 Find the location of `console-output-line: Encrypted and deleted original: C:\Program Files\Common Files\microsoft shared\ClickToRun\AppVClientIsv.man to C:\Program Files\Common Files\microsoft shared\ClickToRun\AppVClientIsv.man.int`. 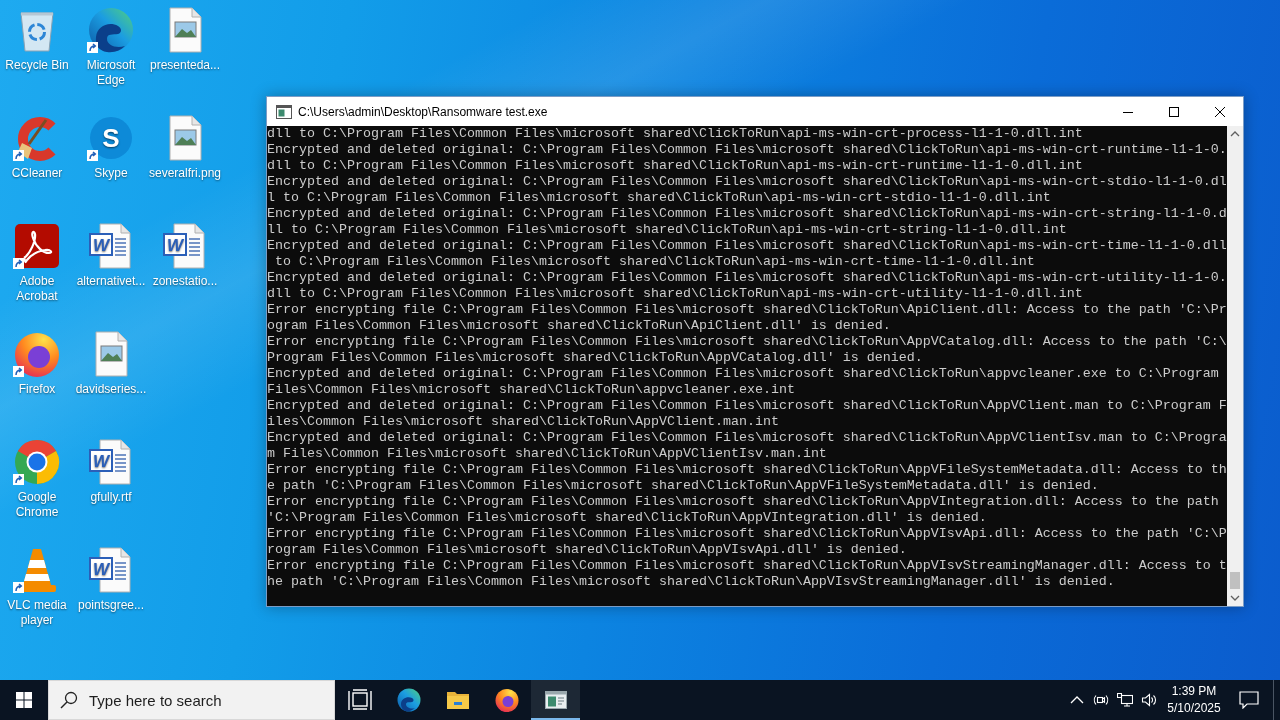

console-output-line: Encrypted and deleted original: C:\Program Files\Common Files\microsoft shared\ClickToRun\AppVClientIsv.man to C:\Program Files\Common Files\microsoft shared\ClickToRun\AppVClientIsv.man.int is located at coordinates (747, 446).